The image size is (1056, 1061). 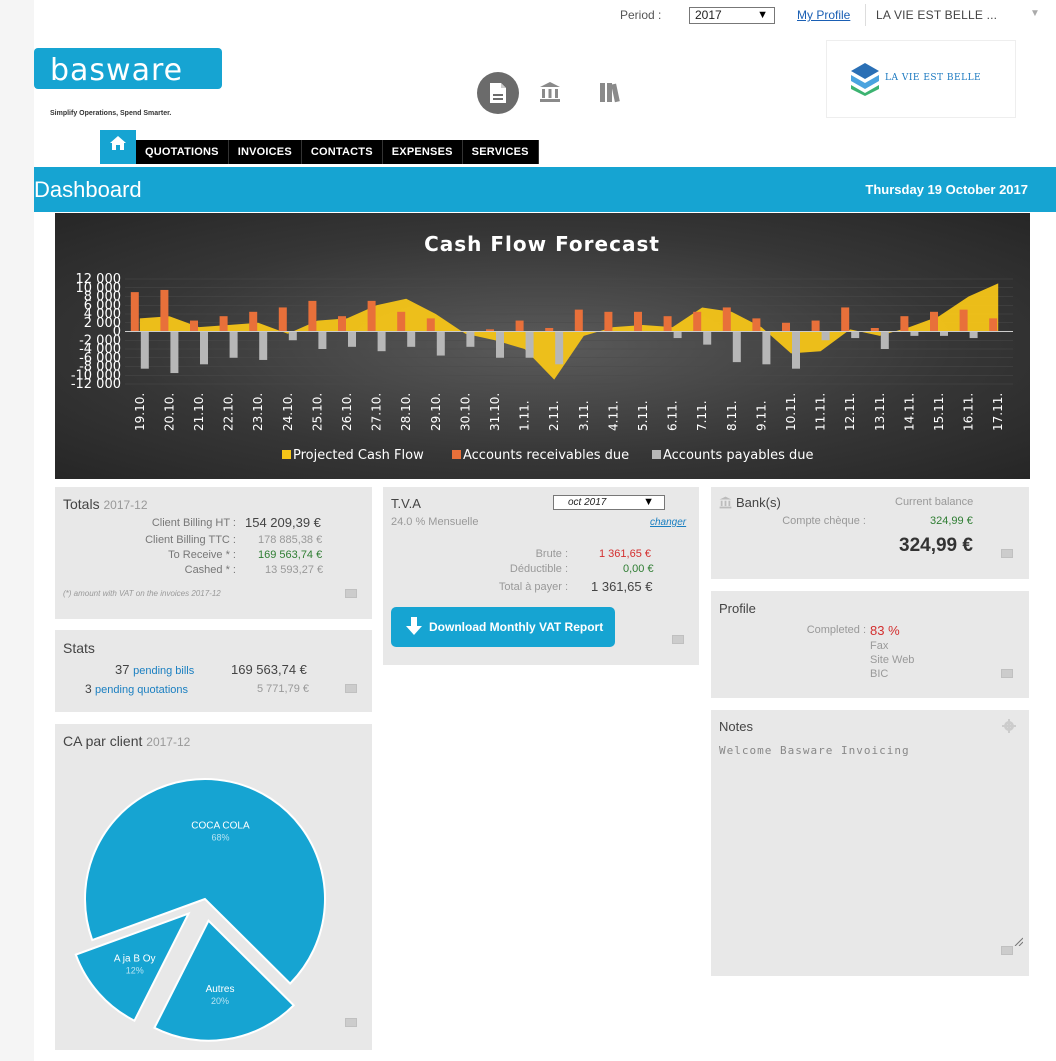 I want to click on dropdown-arrow-icon: ▼, so click(x=648, y=502).